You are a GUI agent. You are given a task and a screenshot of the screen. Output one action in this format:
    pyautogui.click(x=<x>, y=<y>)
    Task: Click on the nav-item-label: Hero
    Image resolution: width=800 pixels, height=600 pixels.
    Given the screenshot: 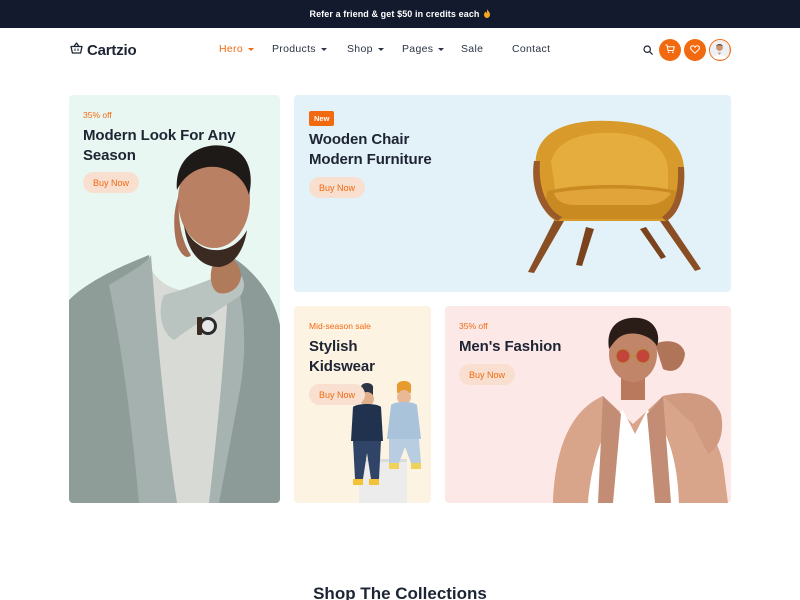 What is the action you would take?
    pyautogui.click(x=231, y=49)
    